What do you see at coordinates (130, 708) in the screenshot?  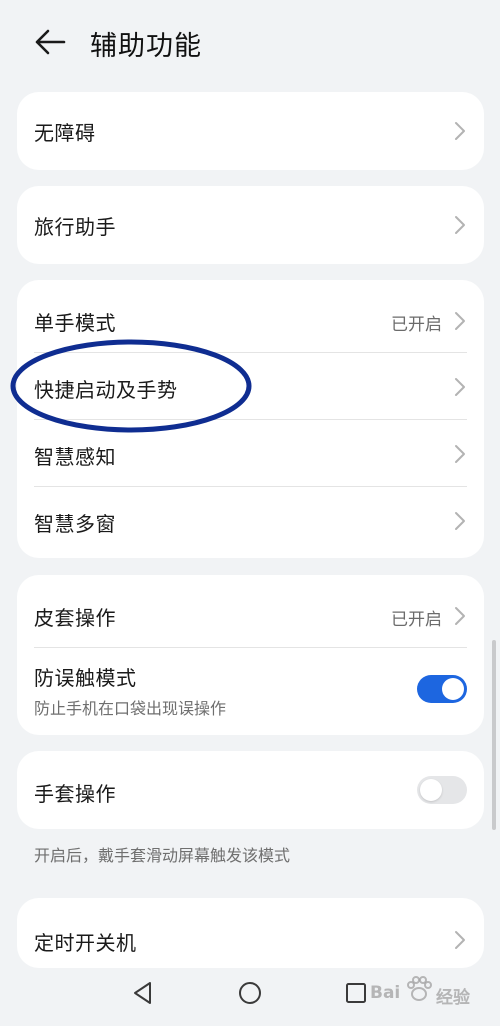 I see `accidental-touch-description: 防止手机在口袋出现误操作` at bounding box center [130, 708].